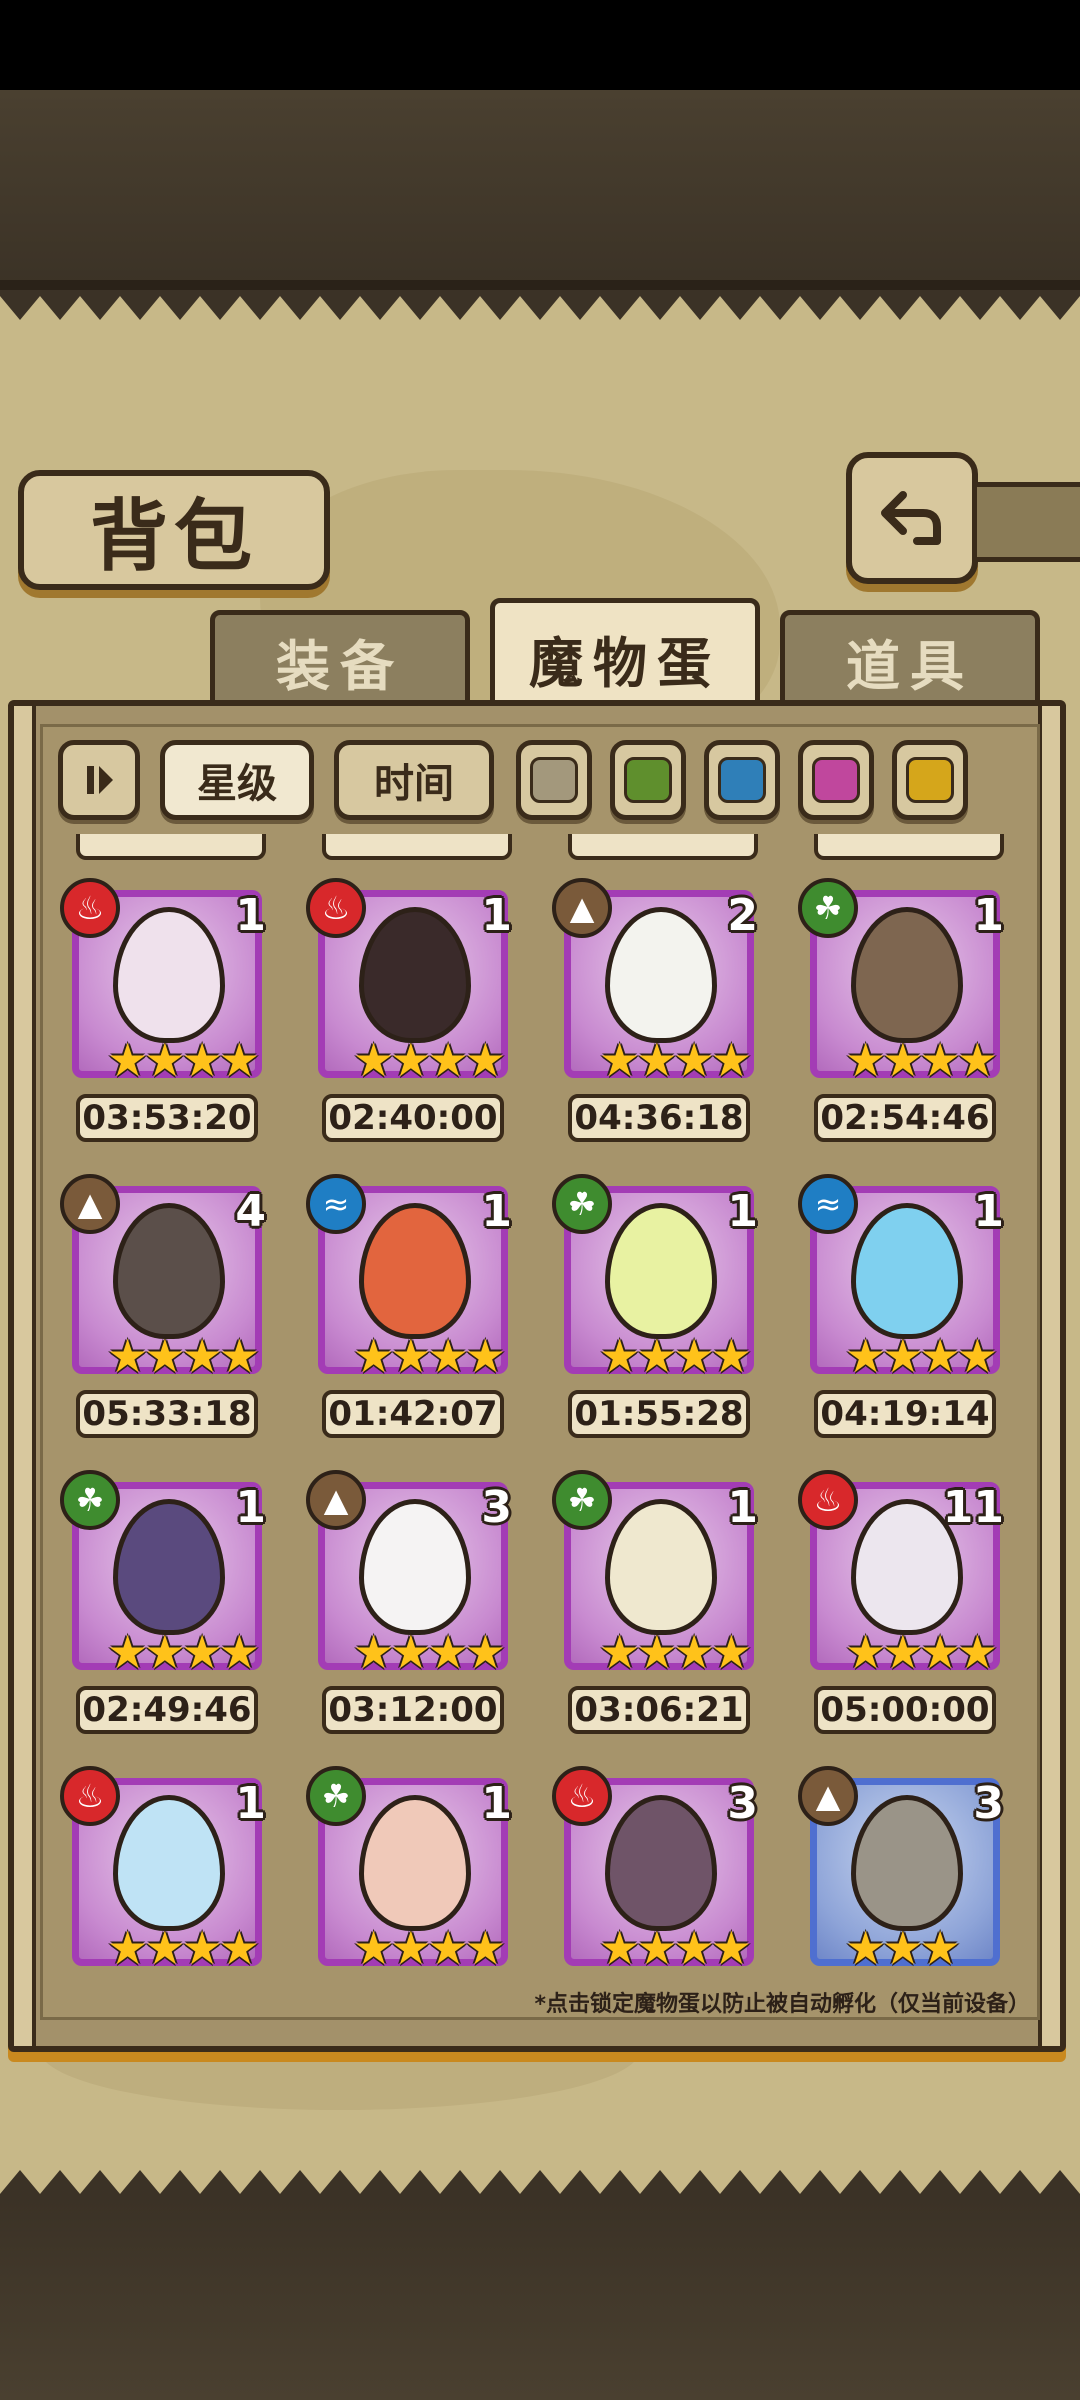  What do you see at coordinates (910, 661) in the screenshot?
I see `tab-items: 道具` at bounding box center [910, 661].